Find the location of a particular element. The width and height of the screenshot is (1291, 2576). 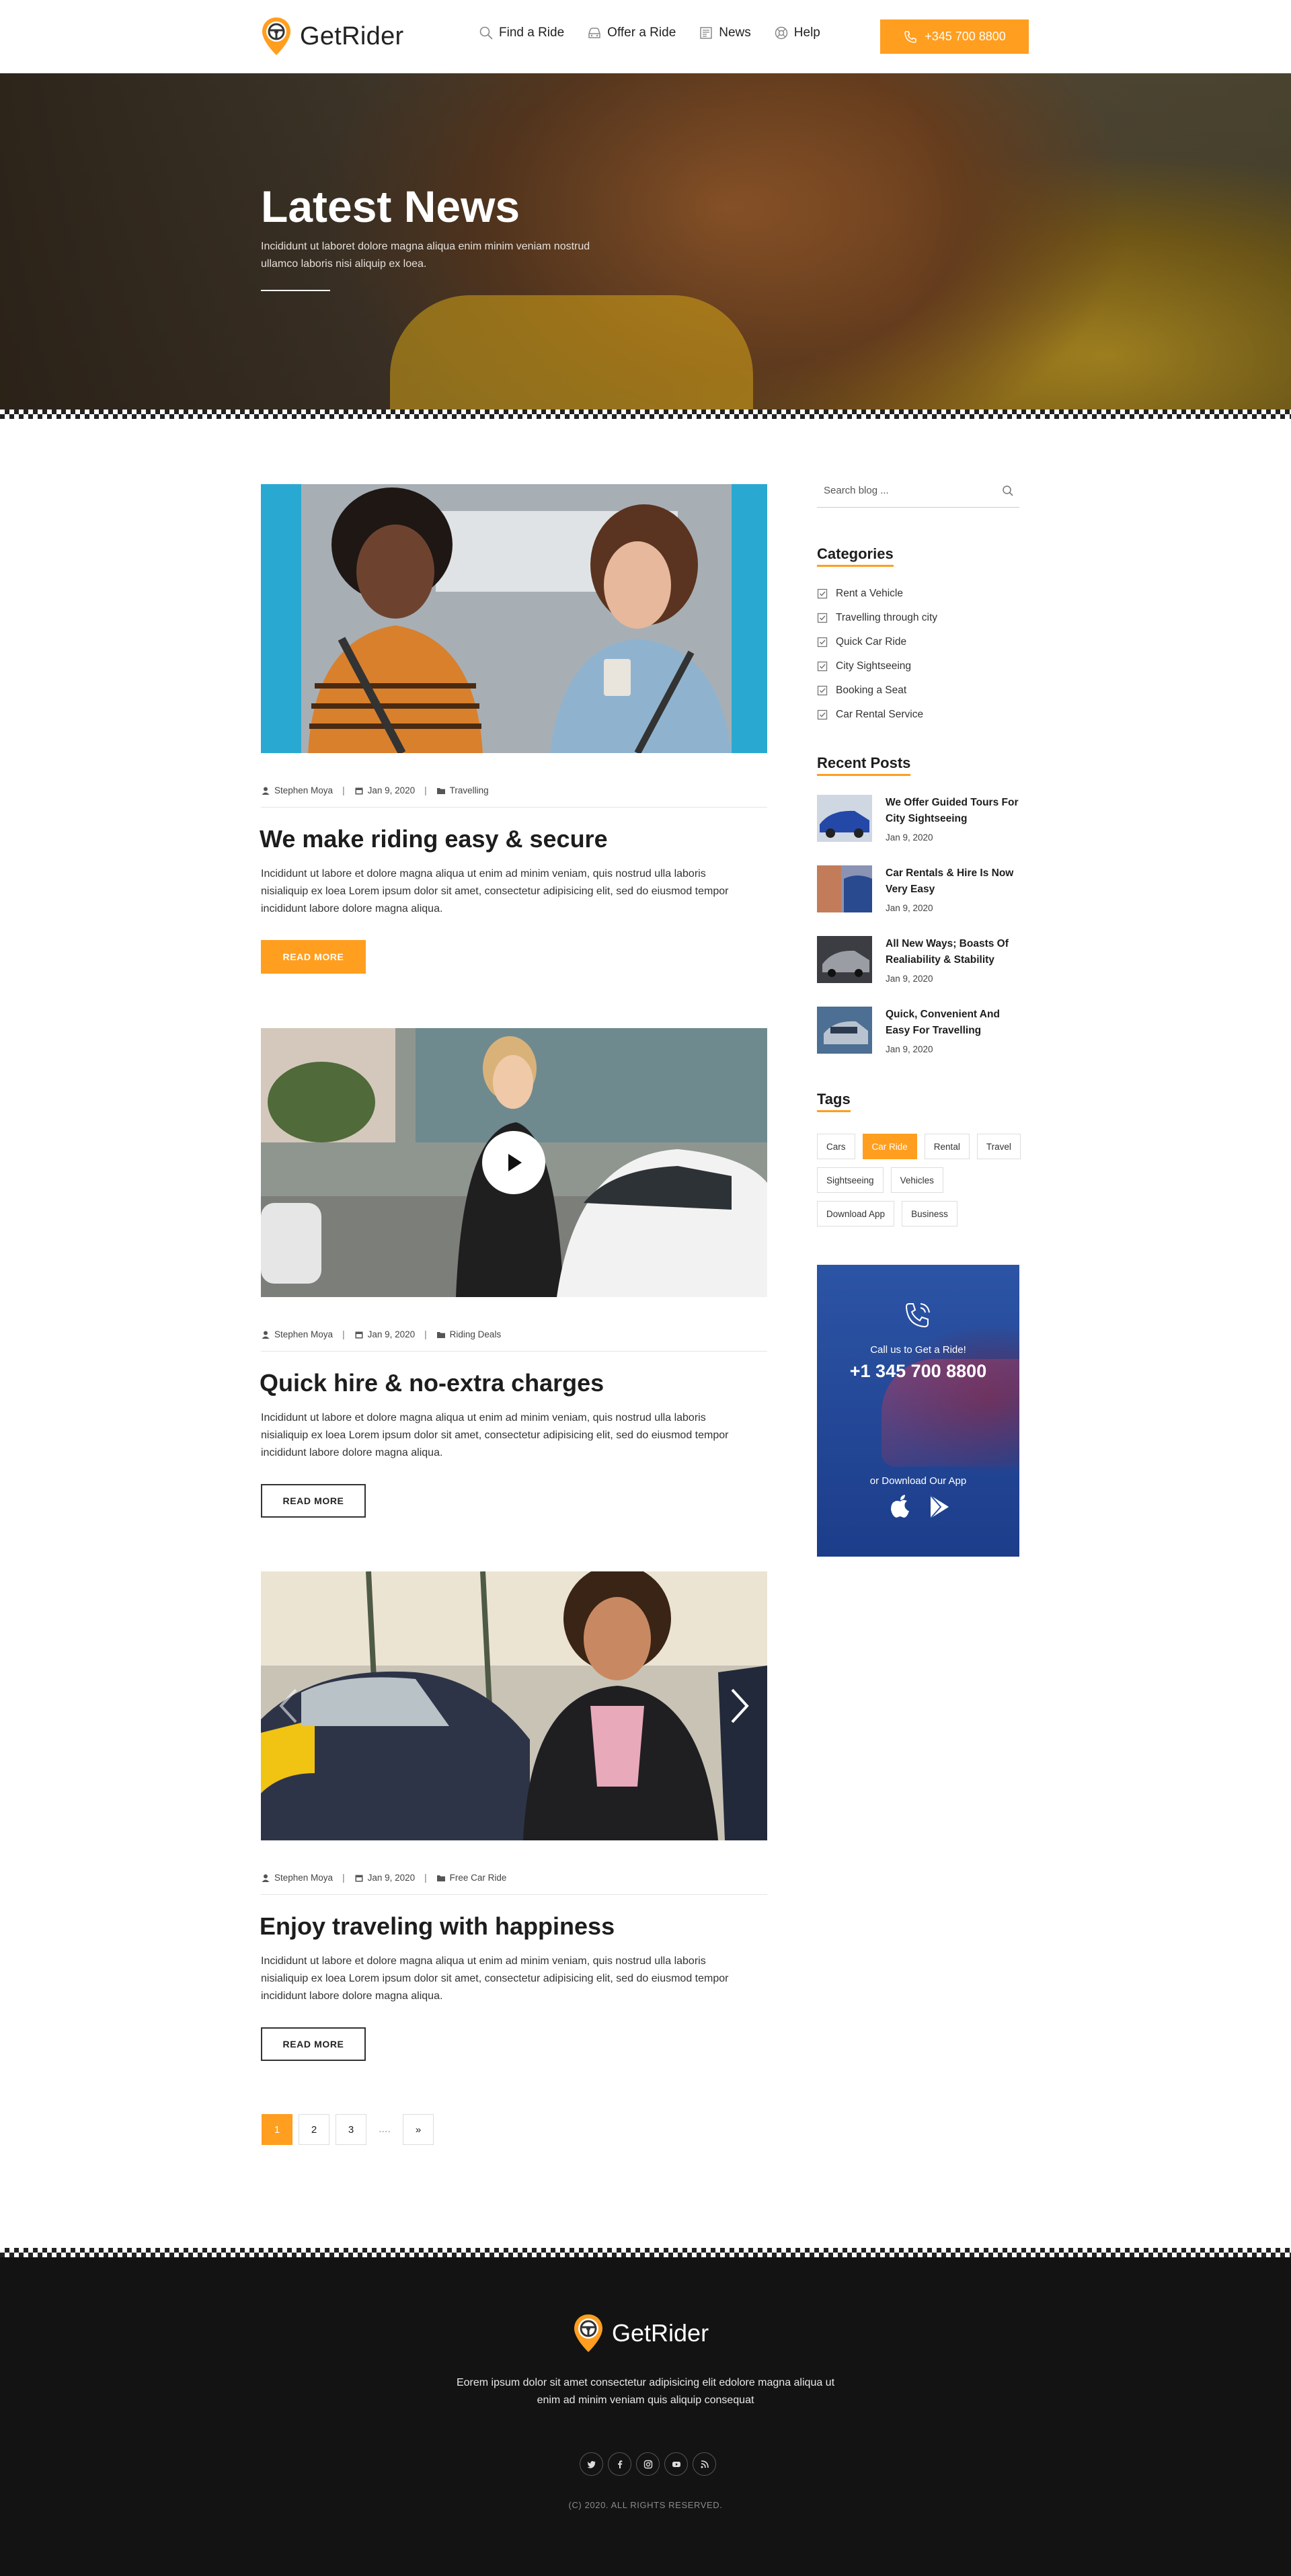

nav-label: Offer a Ride is located at coordinates (641, 33).